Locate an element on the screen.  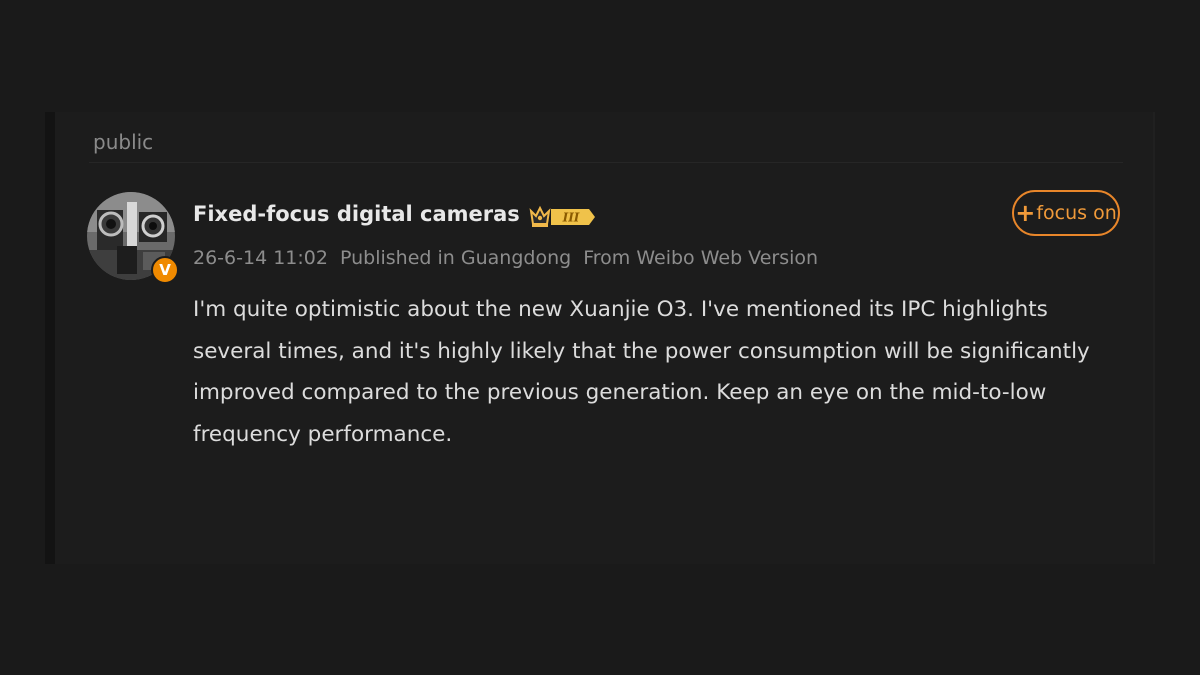
post-timestamp: 26-6-14 11:02 is located at coordinates (260, 258).